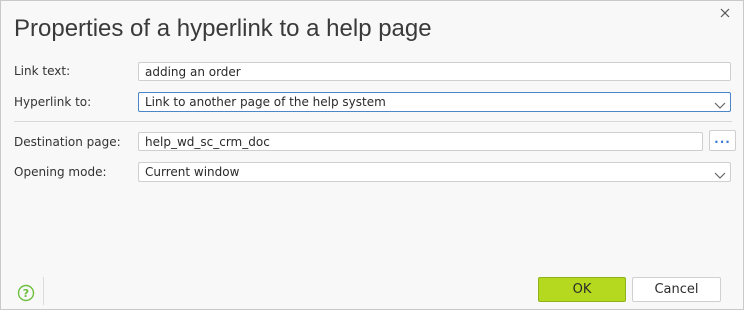 This screenshot has width=746, height=312. Describe the element at coordinates (42, 71) in the screenshot. I see `link-text-label: Link text:` at that location.